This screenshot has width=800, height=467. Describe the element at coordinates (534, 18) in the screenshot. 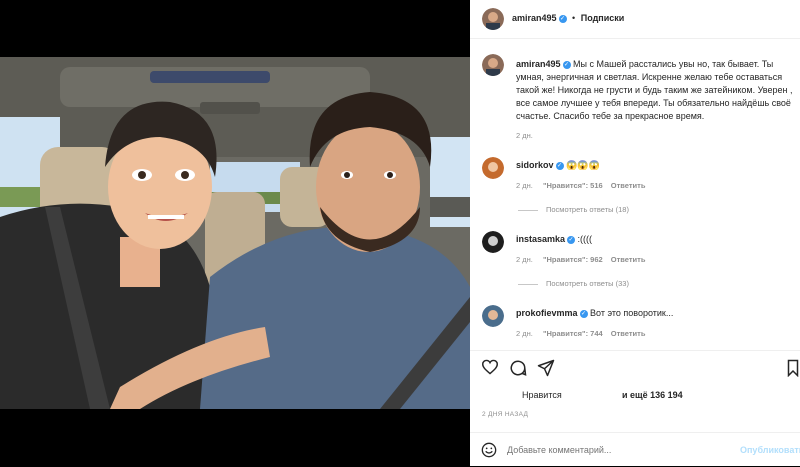

I see `author-username: amiran495` at that location.